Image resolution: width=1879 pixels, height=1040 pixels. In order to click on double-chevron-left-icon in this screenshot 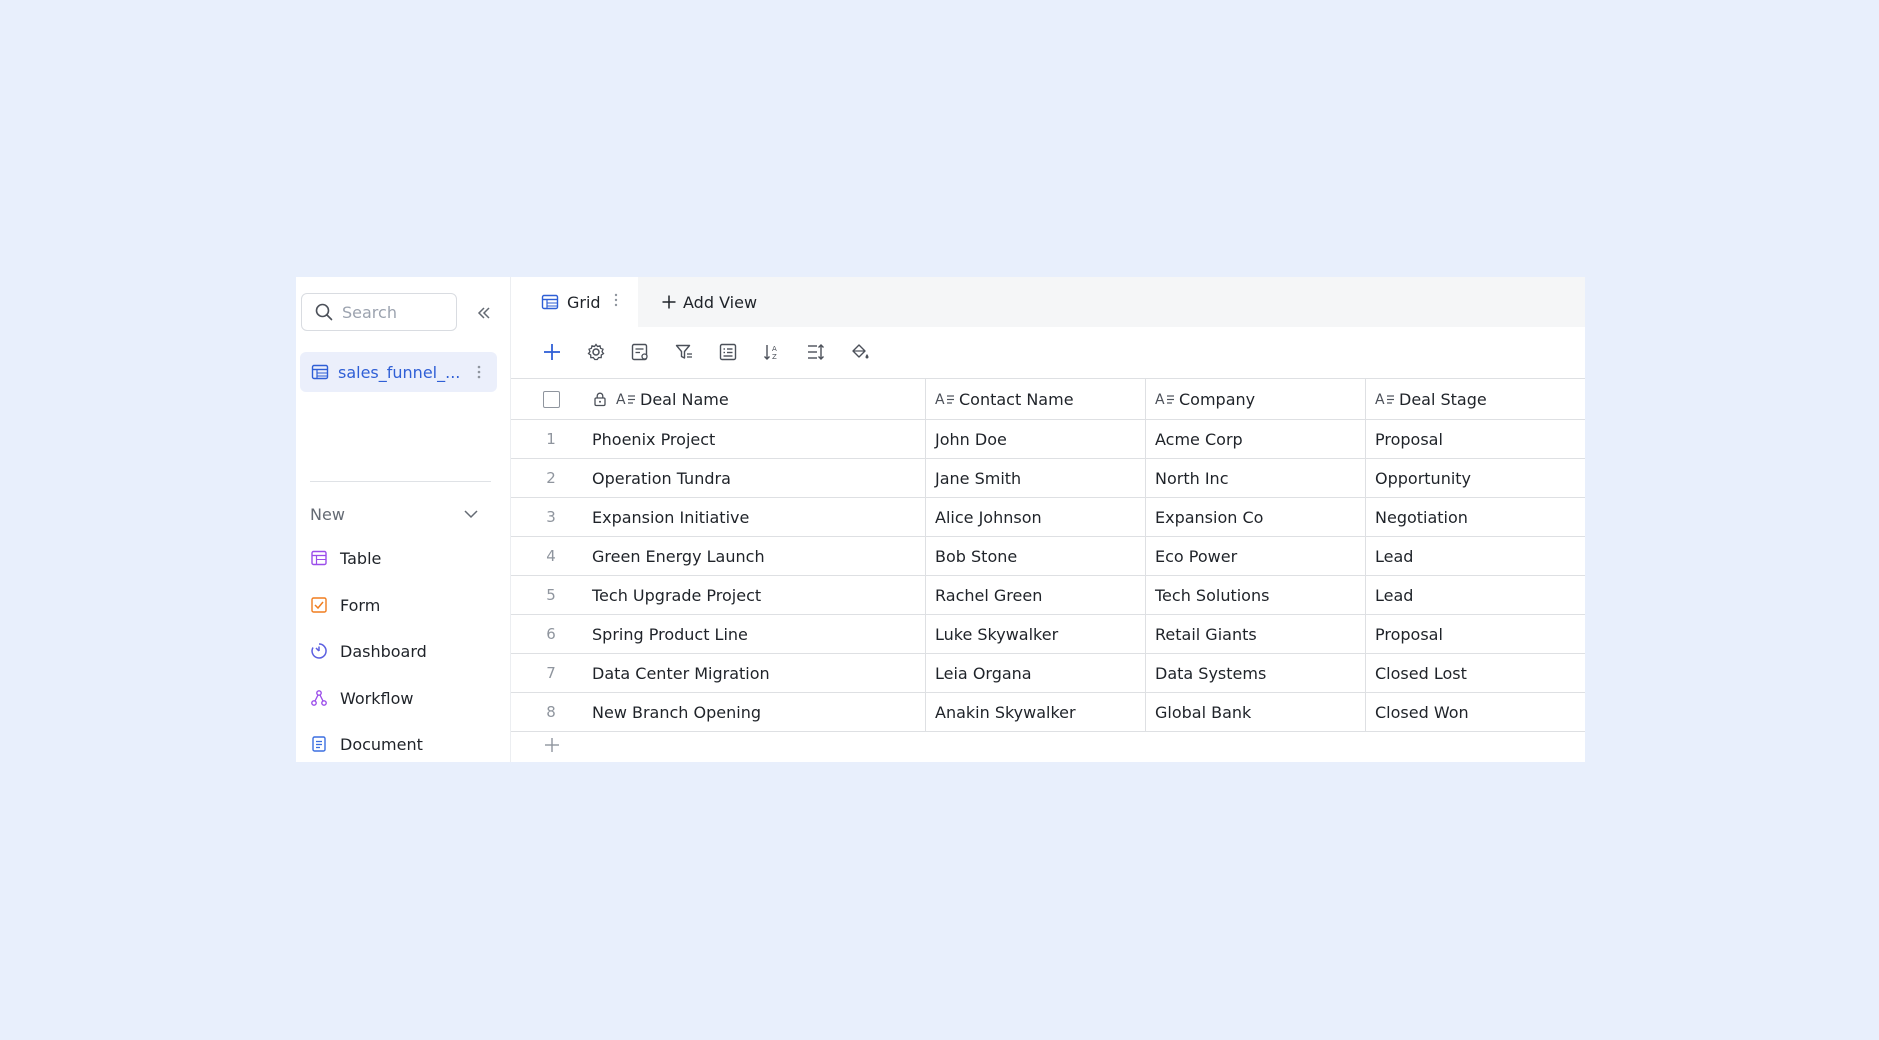, I will do `click(483, 313)`.